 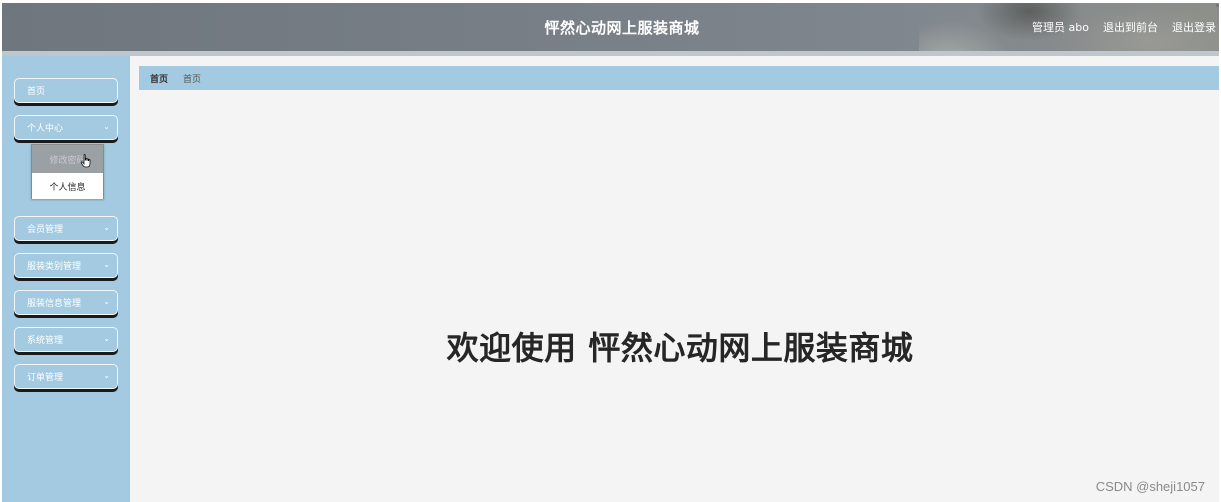 What do you see at coordinates (66, 90) in the screenshot?
I see `sidebar-item-home: 首页` at bounding box center [66, 90].